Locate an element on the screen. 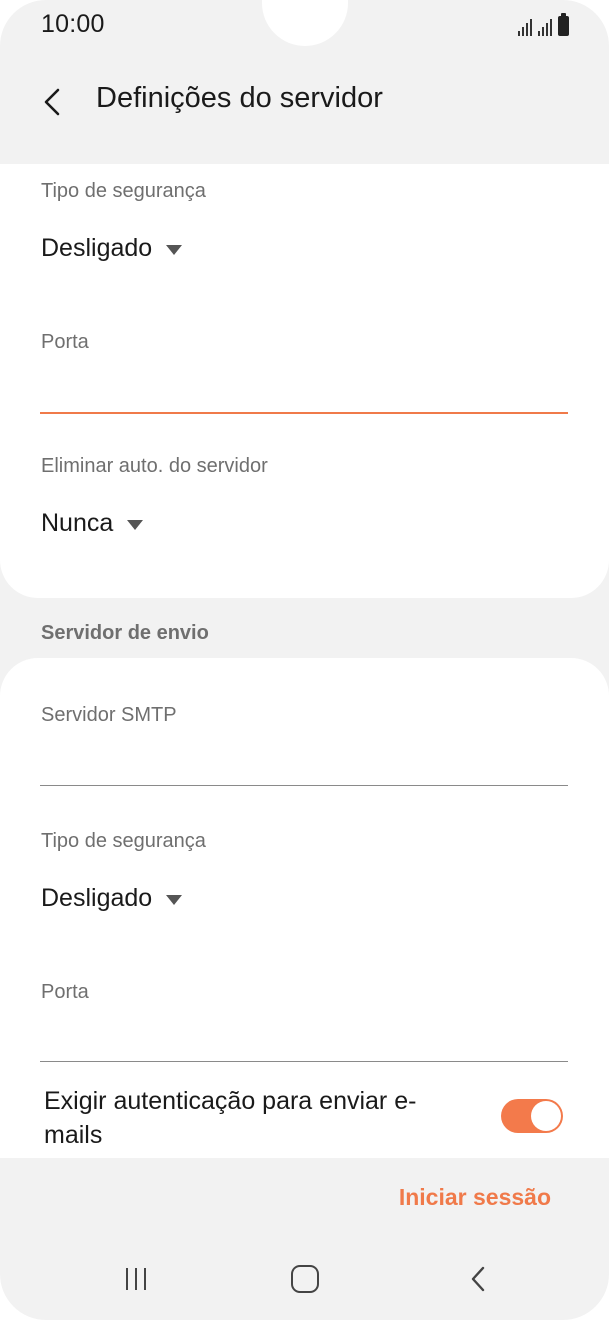  delete-from-server-dropdown: Nunca is located at coordinates (92, 523).